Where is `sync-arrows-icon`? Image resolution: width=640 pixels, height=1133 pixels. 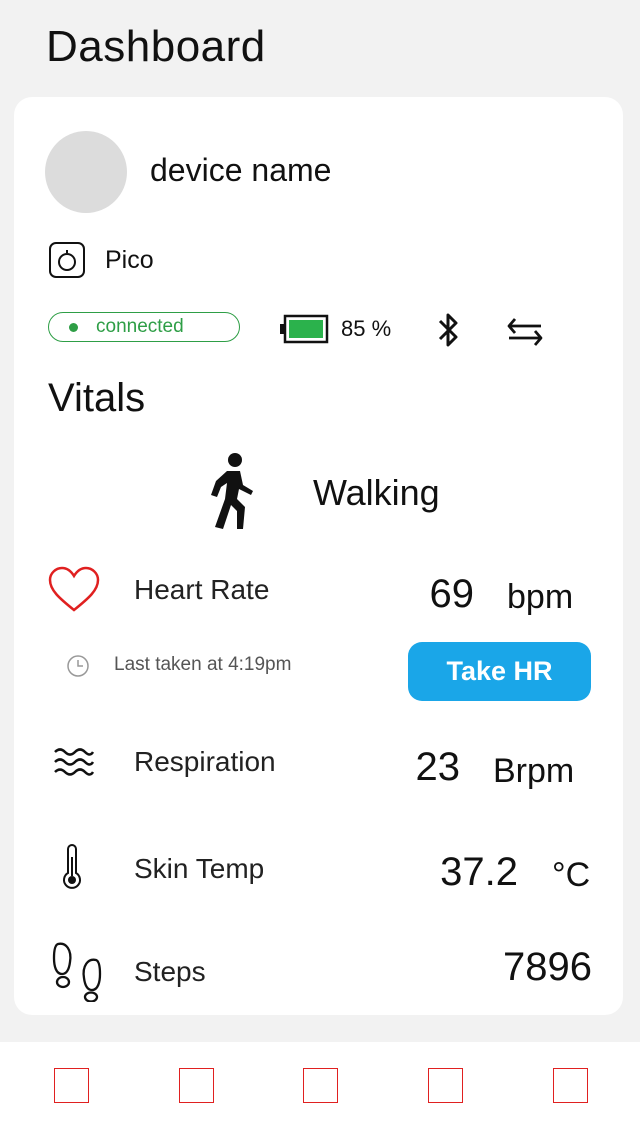
sync-arrows-icon is located at coordinates (525, 332).